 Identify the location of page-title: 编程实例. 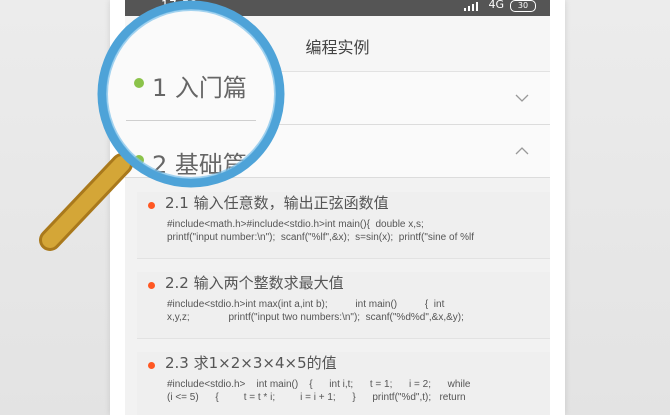
(337, 47).